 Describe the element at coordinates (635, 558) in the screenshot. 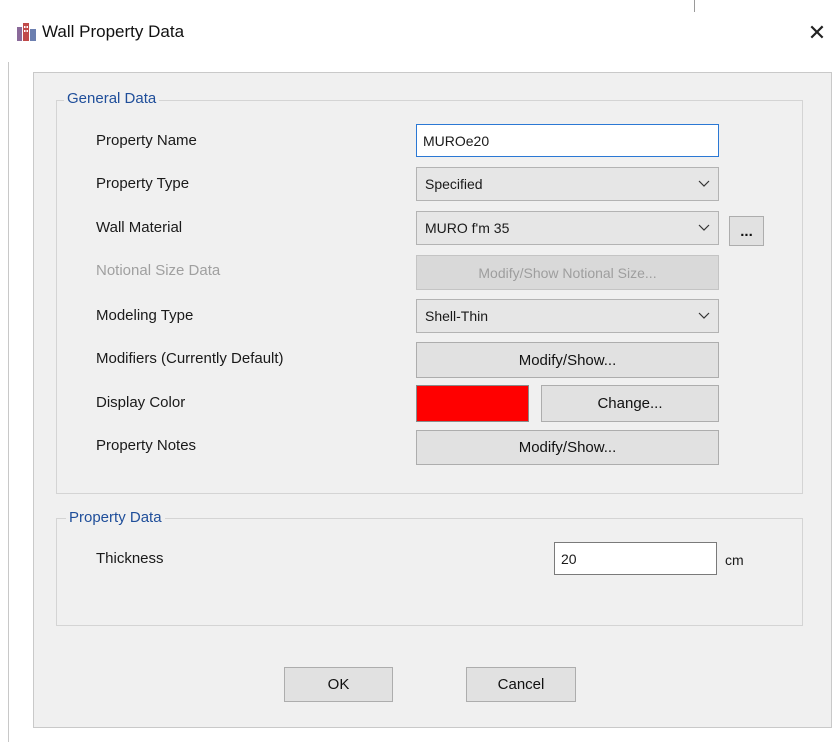

I see `thickness-input: 20` at that location.